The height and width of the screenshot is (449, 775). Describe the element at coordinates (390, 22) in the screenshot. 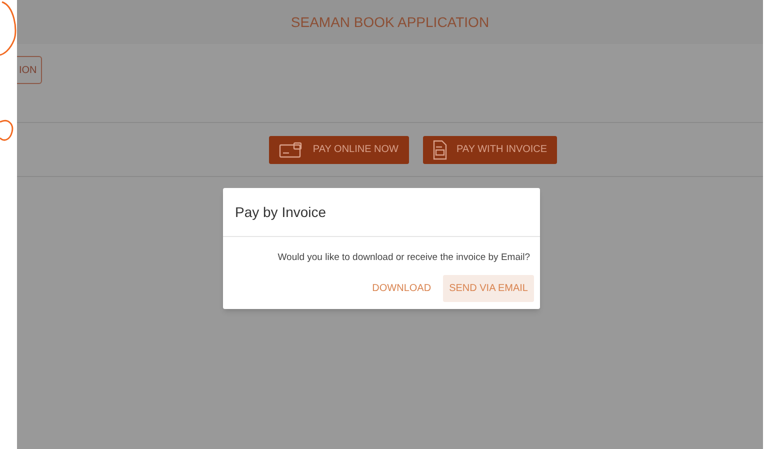

I see `page-title: SEAMAN BOOK APPLICATION` at that location.